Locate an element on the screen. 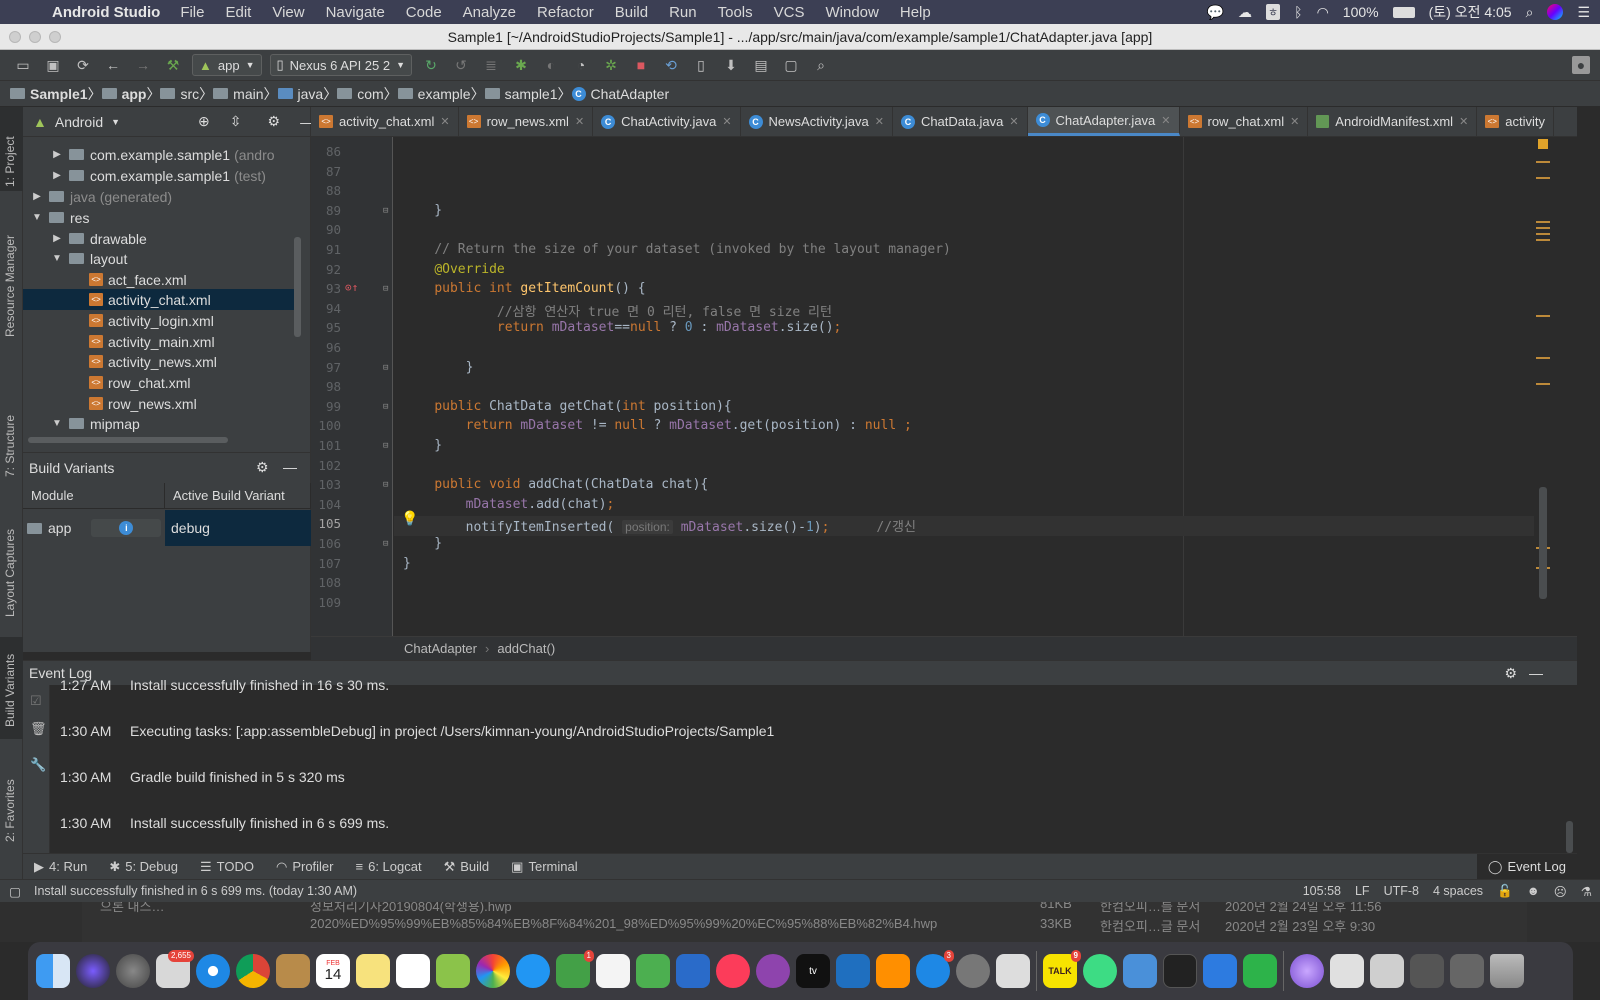 Image resolution: width=1600 pixels, height=1000 pixels. books-icon is located at coordinates (893, 971).